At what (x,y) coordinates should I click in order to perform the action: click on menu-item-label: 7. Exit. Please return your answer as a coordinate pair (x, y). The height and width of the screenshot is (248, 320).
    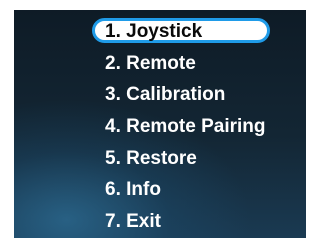
    Looking at the image, I should click on (133, 222).